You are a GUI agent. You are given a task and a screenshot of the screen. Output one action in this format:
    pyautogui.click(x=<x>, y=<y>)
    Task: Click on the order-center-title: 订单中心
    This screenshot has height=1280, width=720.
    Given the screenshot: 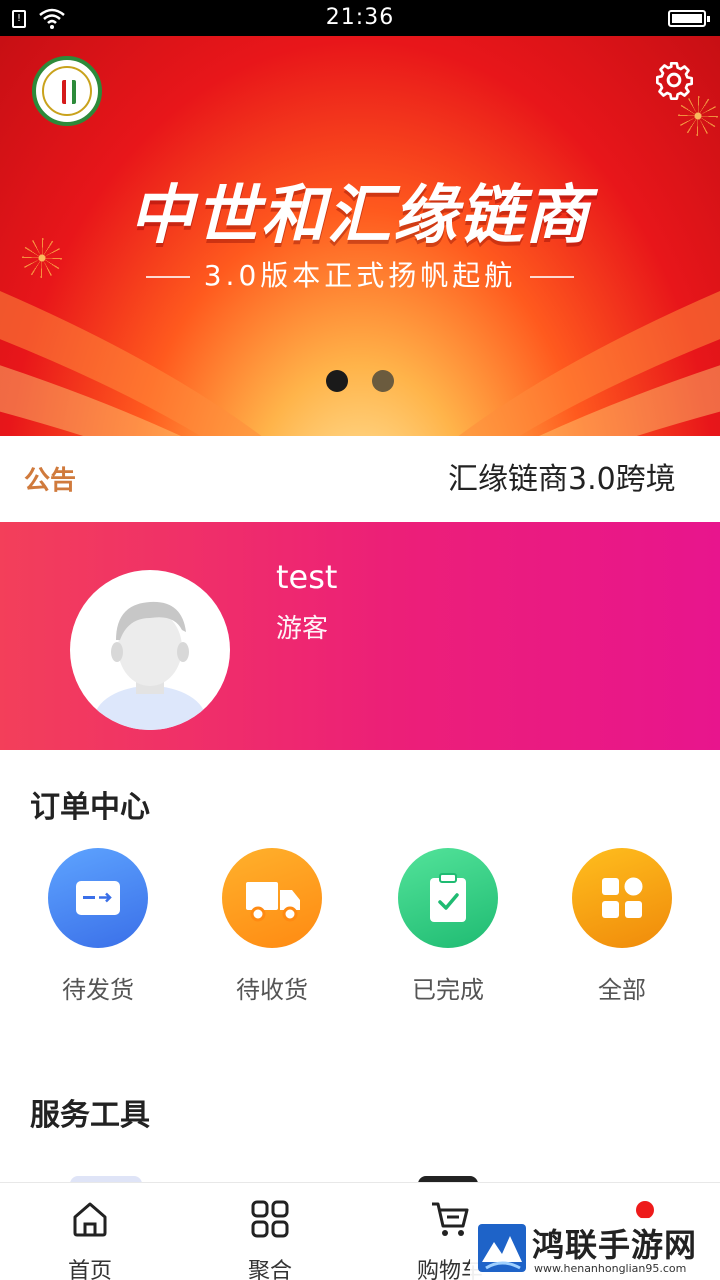 What is the action you would take?
    pyautogui.click(x=90, y=807)
    